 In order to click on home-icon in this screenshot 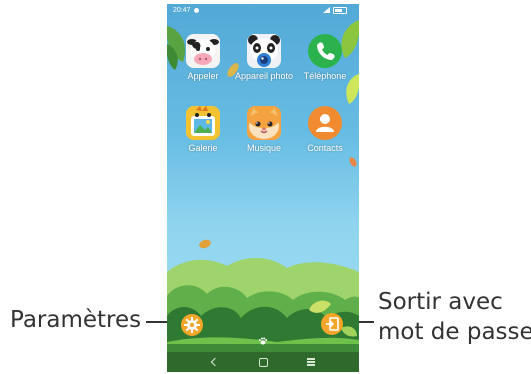, I will do `click(263, 362)`.